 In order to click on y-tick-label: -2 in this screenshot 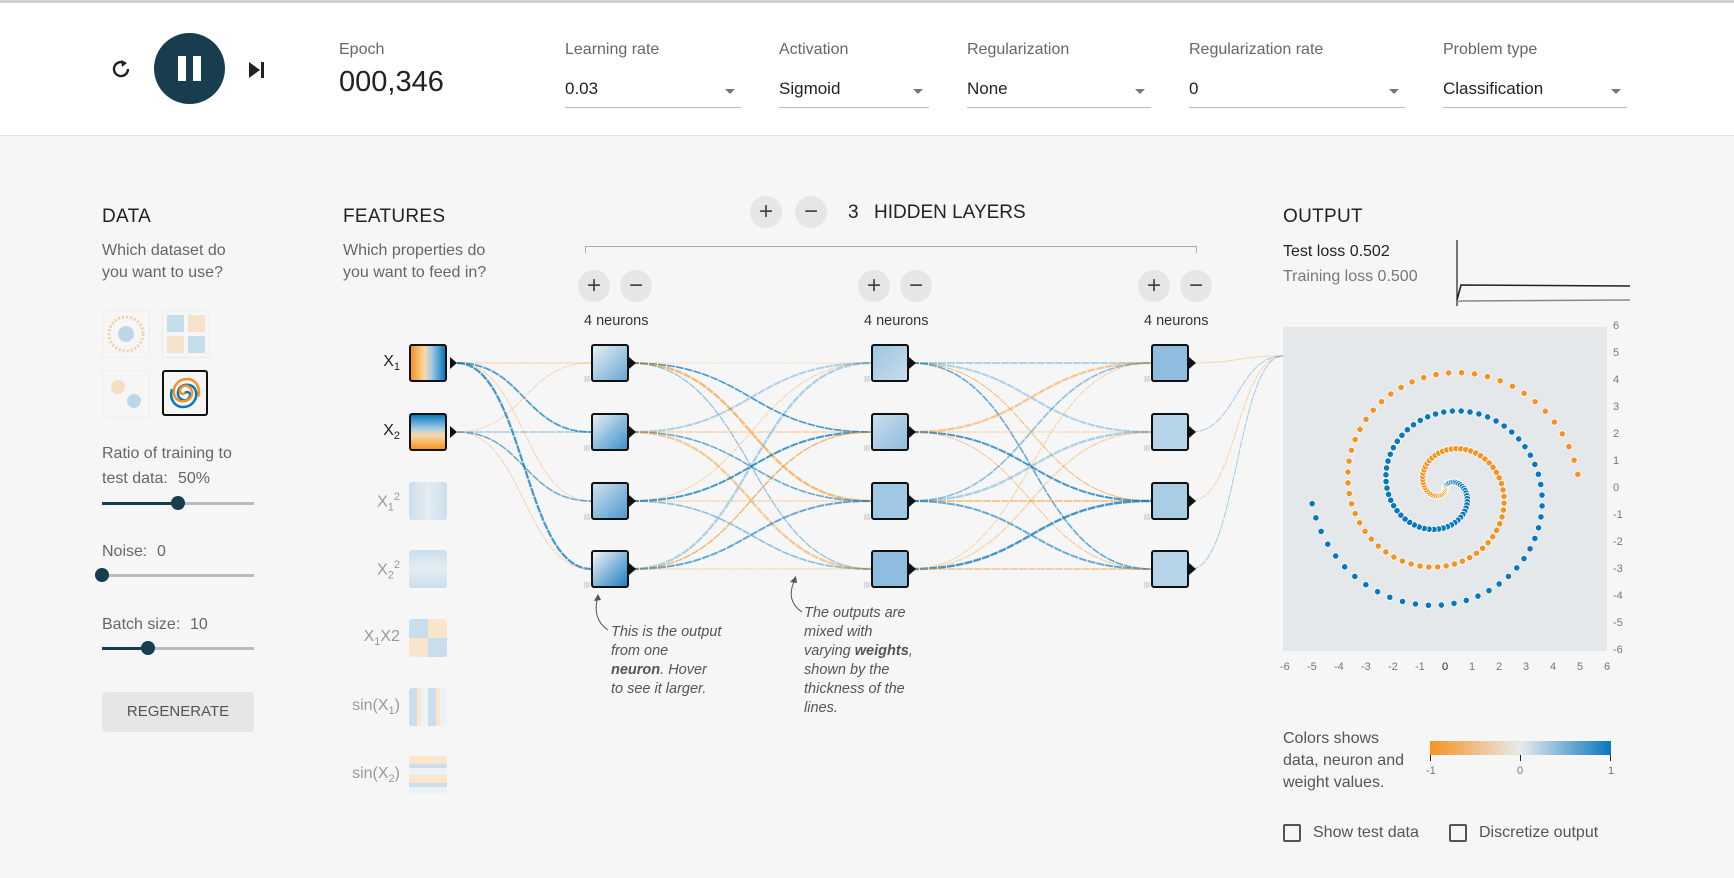, I will do `click(1618, 542)`.